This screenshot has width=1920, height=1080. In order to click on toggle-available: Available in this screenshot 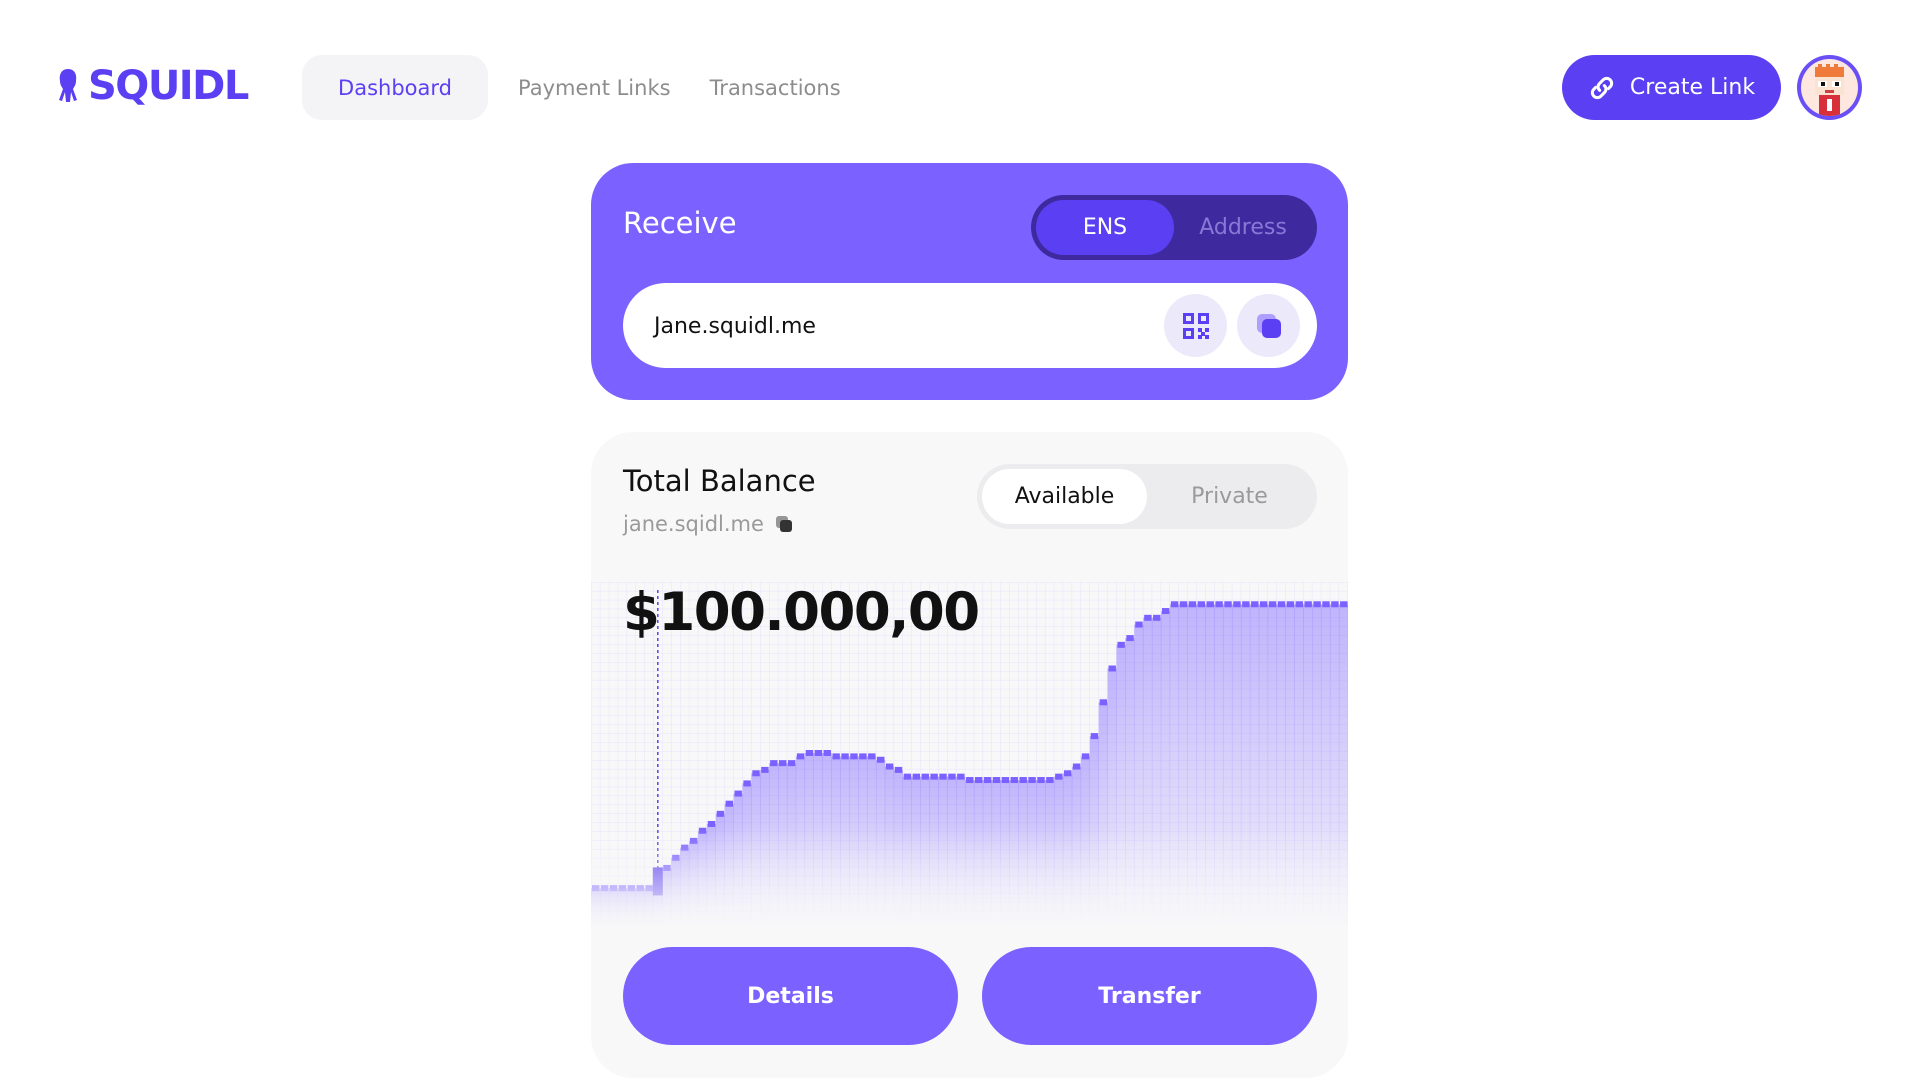, I will do `click(1064, 496)`.